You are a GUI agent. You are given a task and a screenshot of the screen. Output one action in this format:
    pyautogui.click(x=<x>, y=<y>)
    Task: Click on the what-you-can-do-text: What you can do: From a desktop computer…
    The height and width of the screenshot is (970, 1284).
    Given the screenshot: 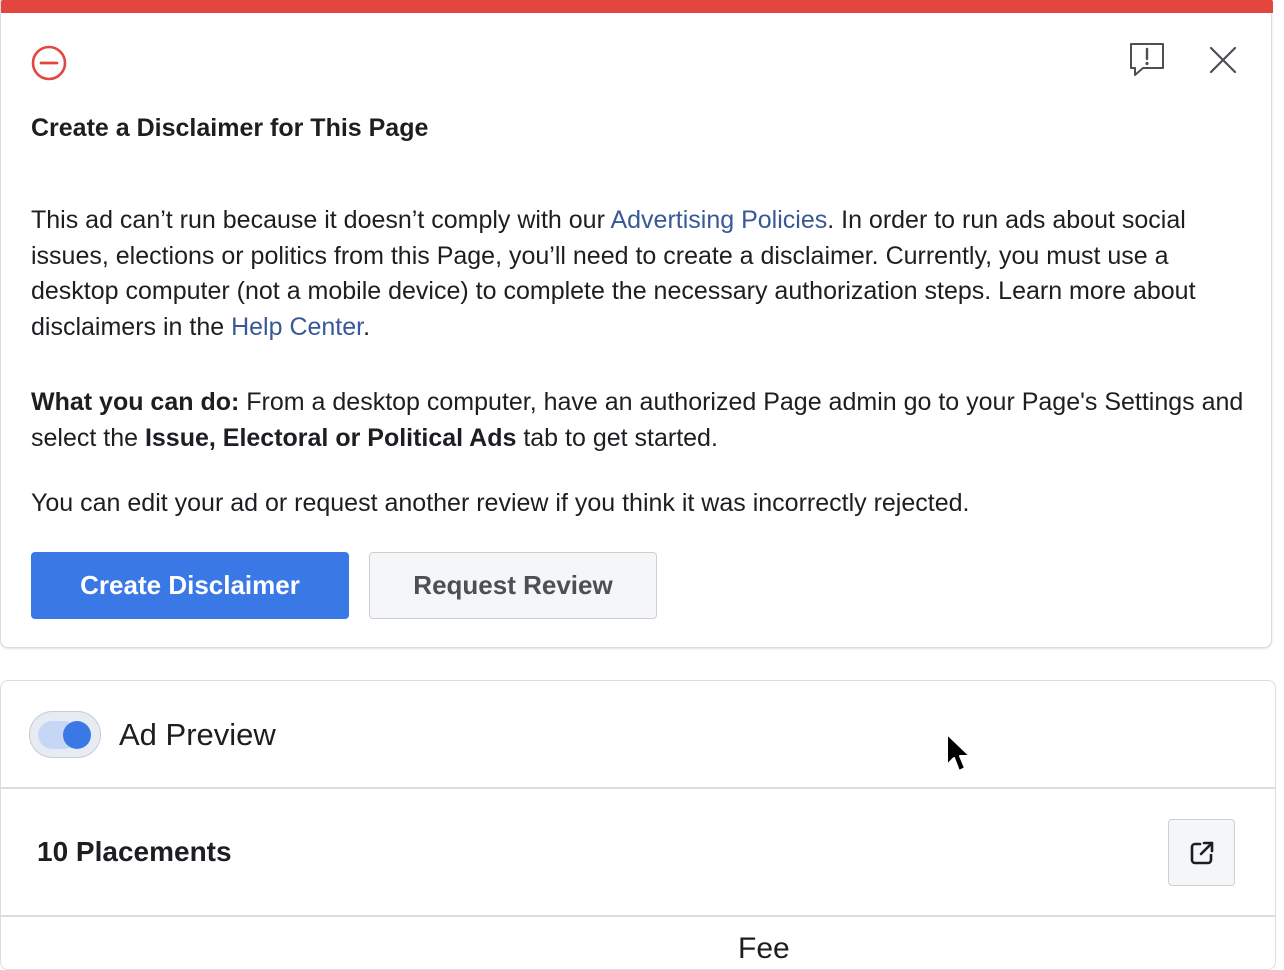 What is the action you would take?
    pyautogui.click(x=641, y=420)
    